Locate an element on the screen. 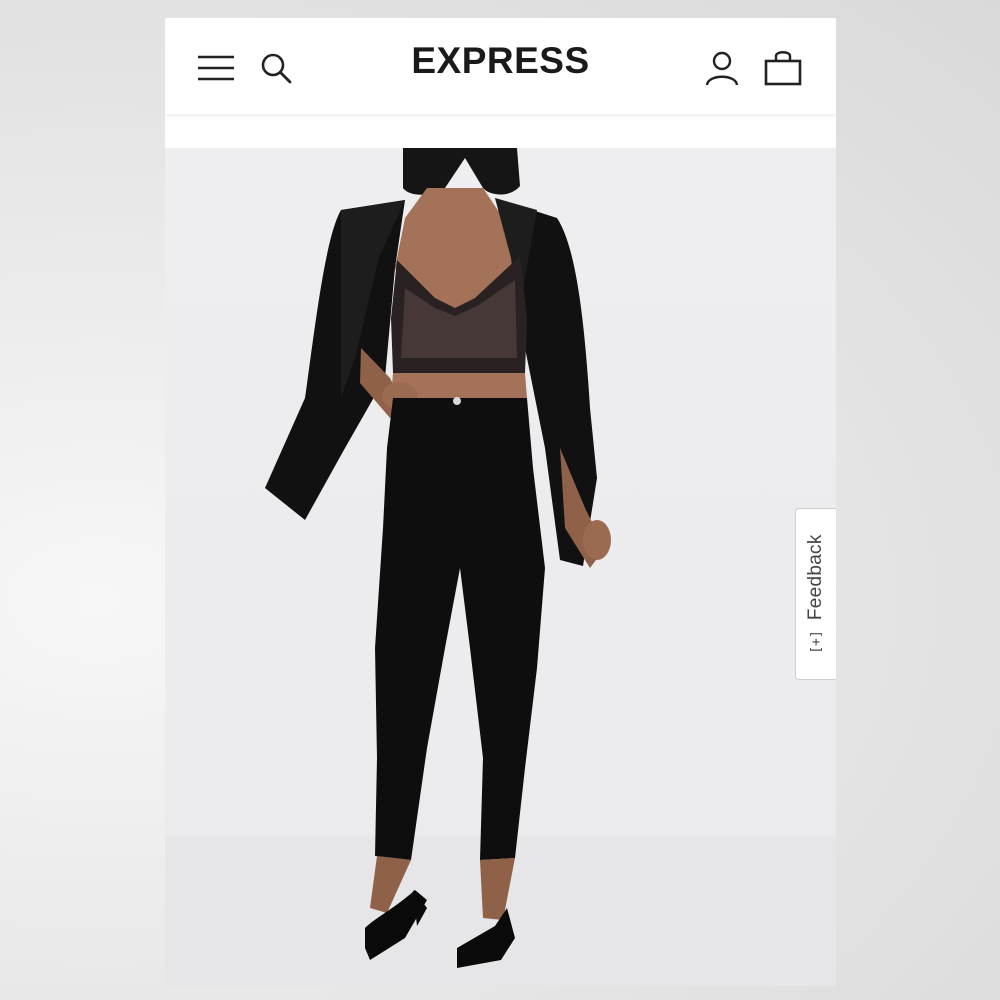 The image size is (1000, 1000). account-button is located at coordinates (722, 68).